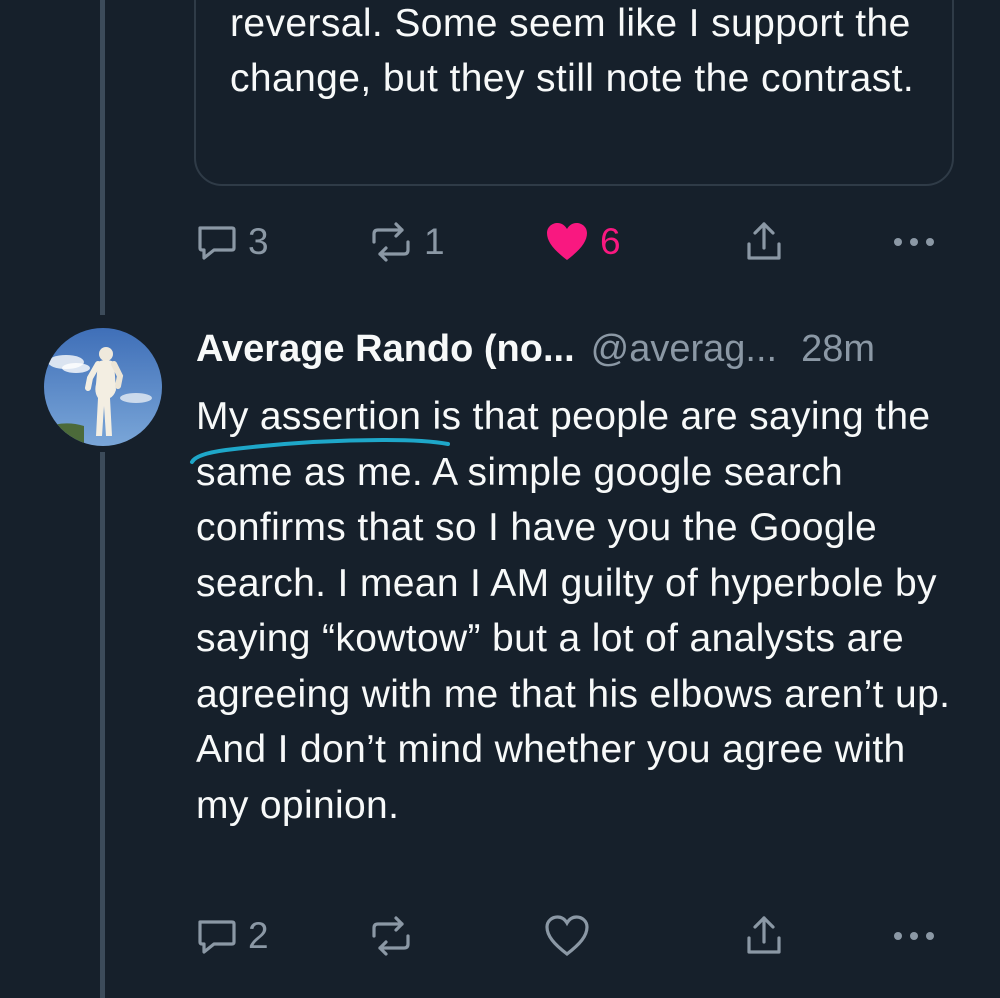  What do you see at coordinates (434, 241) in the screenshot?
I see `retweet-count: 1` at bounding box center [434, 241].